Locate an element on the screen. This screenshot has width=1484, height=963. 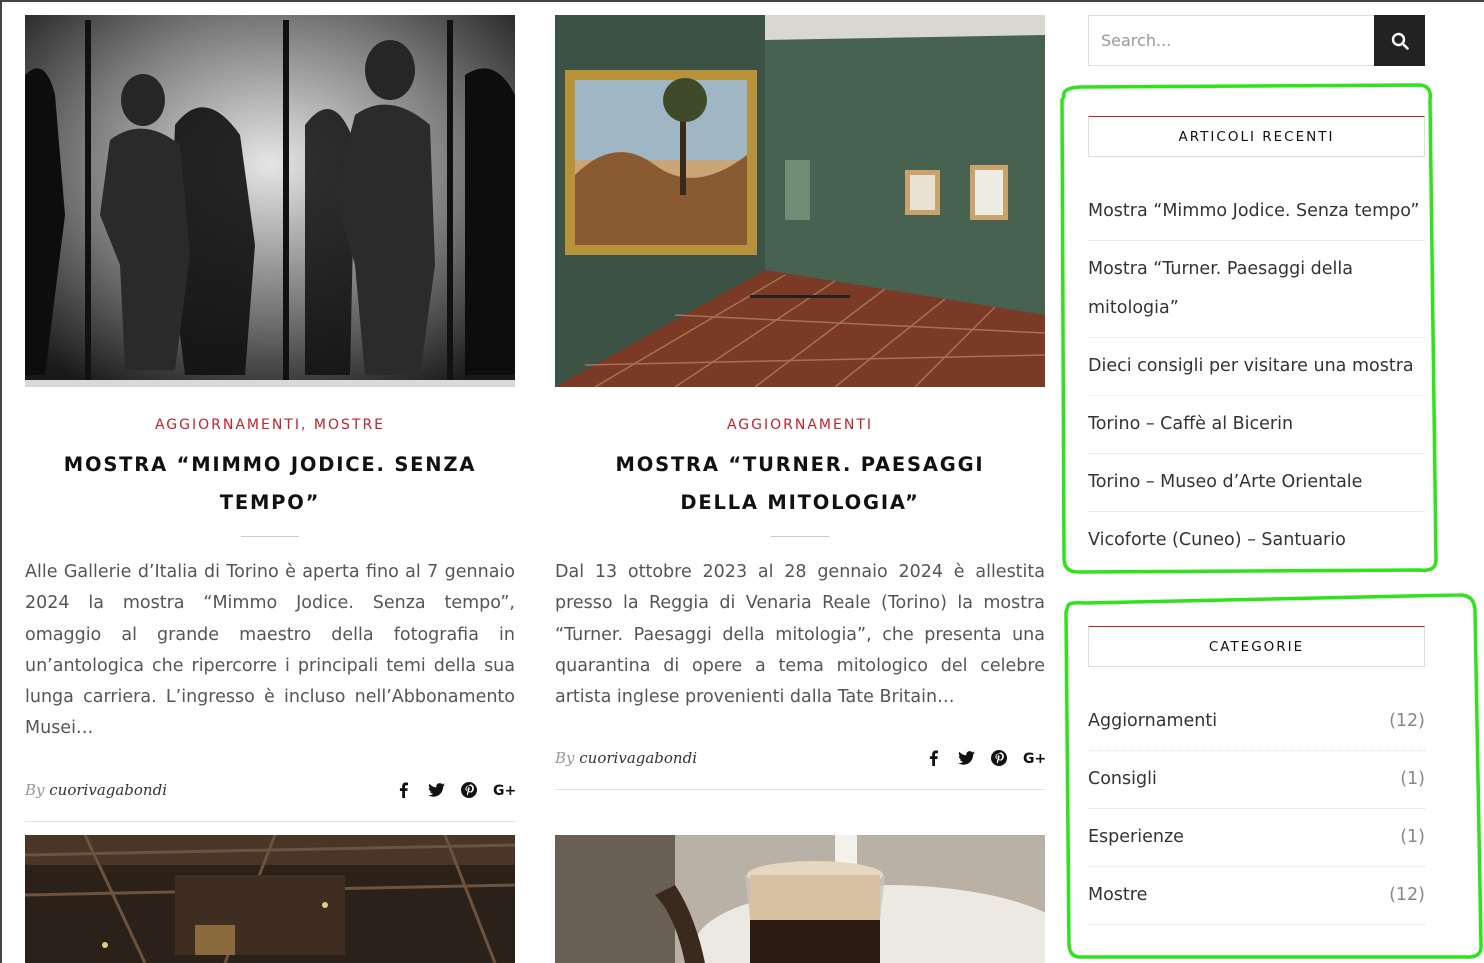
category-item: Consigli (1) is located at coordinates (1256, 780).